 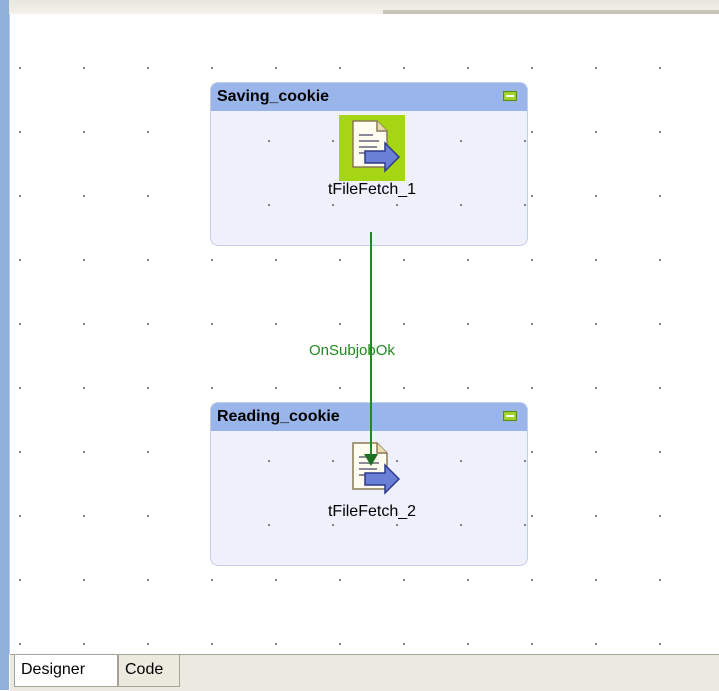 I want to click on arrowhead-icon, so click(x=371, y=460).